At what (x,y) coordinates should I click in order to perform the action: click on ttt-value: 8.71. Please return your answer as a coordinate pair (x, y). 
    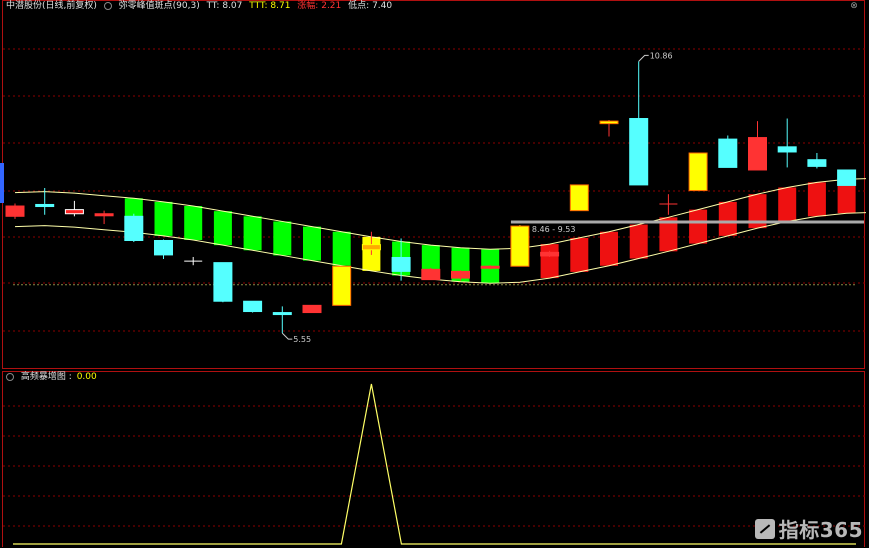
    Looking at the image, I should click on (280, 6).